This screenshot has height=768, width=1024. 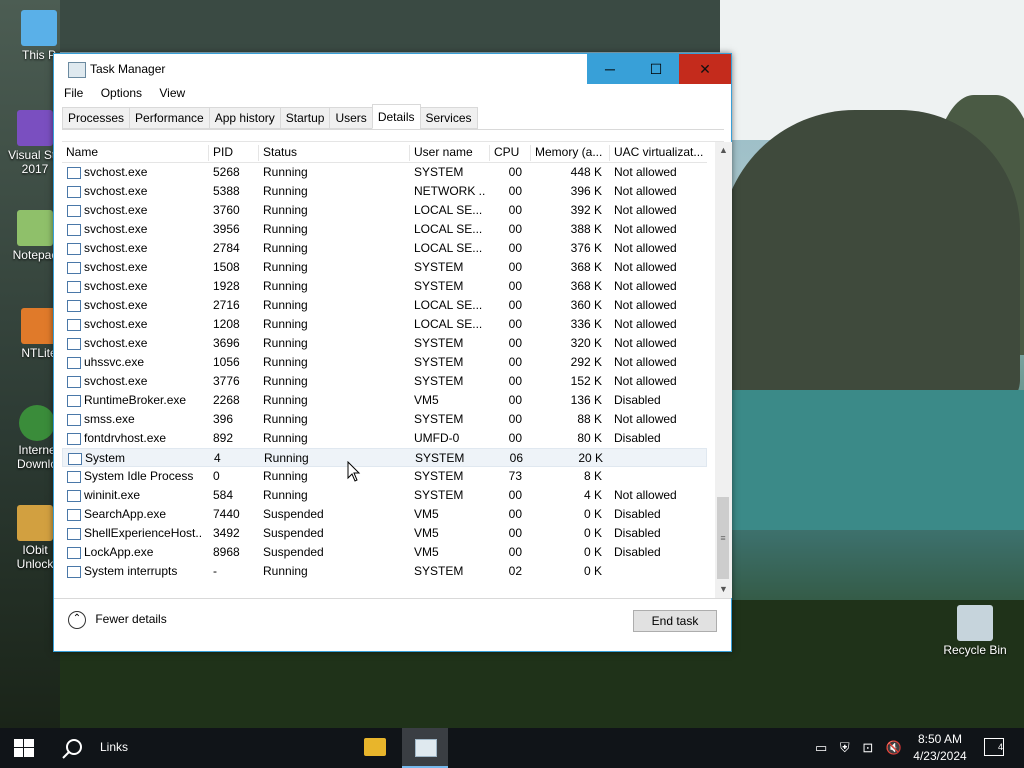 I want to click on notepad-icon, so click(x=35, y=228).